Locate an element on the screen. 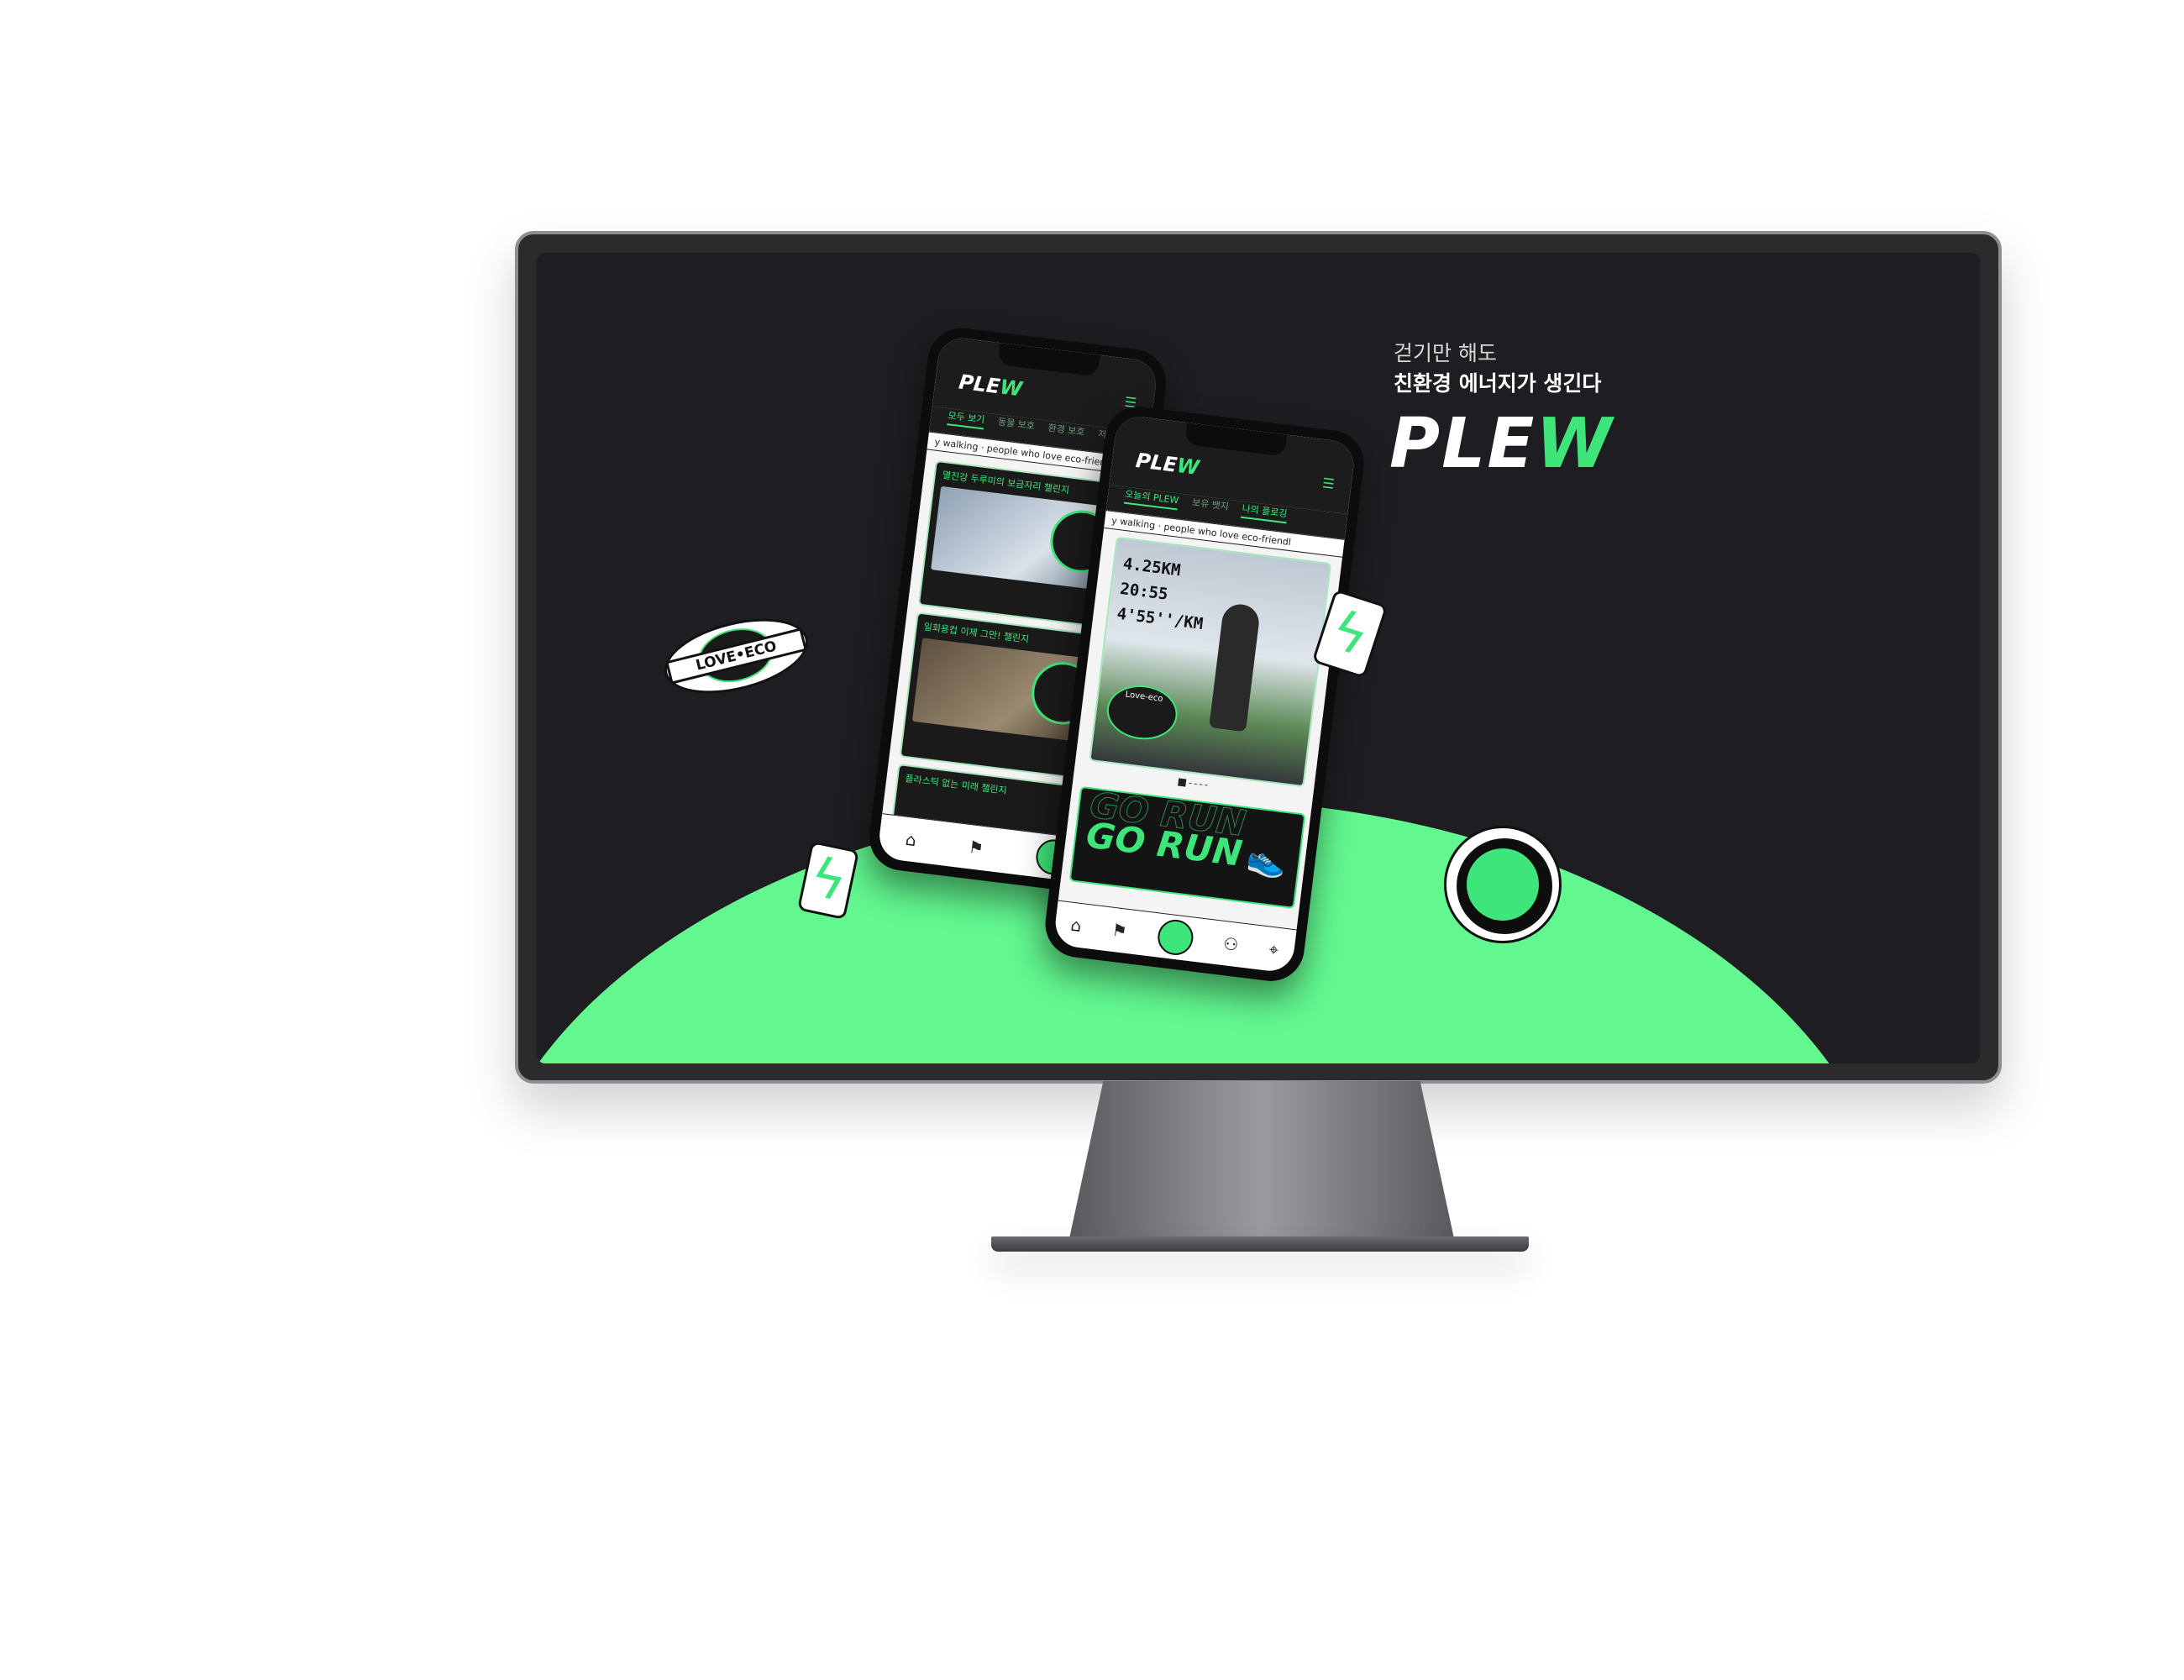 The height and width of the screenshot is (1680, 2184). run-stats: 4.25KM 20:55 4'55''/KM is located at coordinates (1163, 594).